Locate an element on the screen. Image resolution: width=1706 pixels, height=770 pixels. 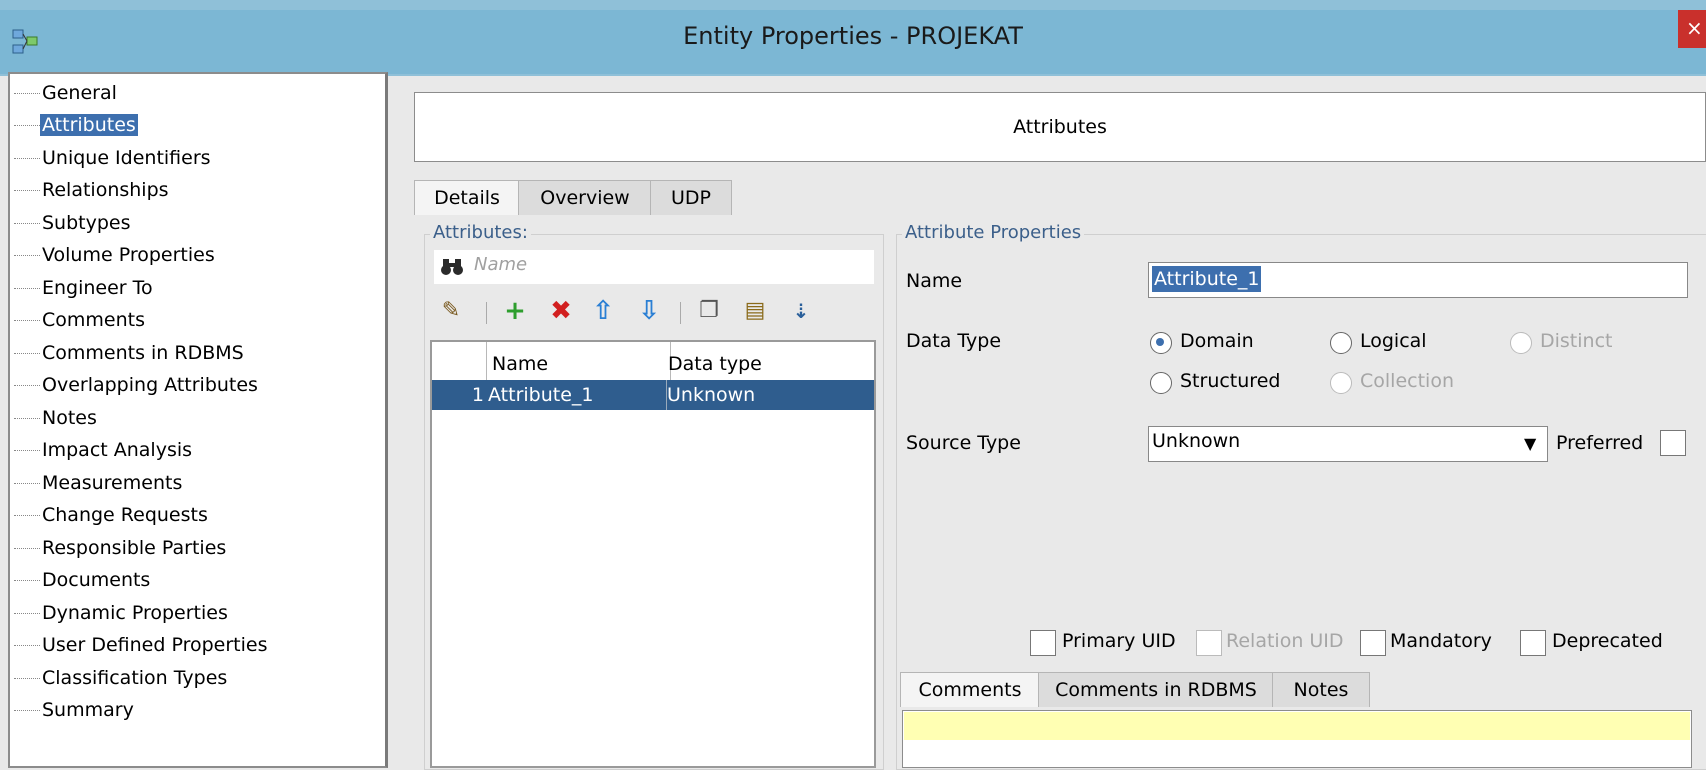
radio-distinct is located at coordinates (1521, 343).